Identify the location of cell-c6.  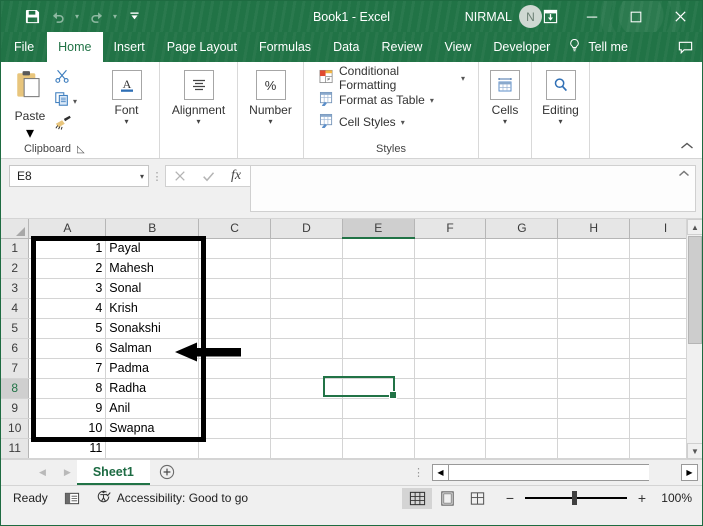
(235, 348).